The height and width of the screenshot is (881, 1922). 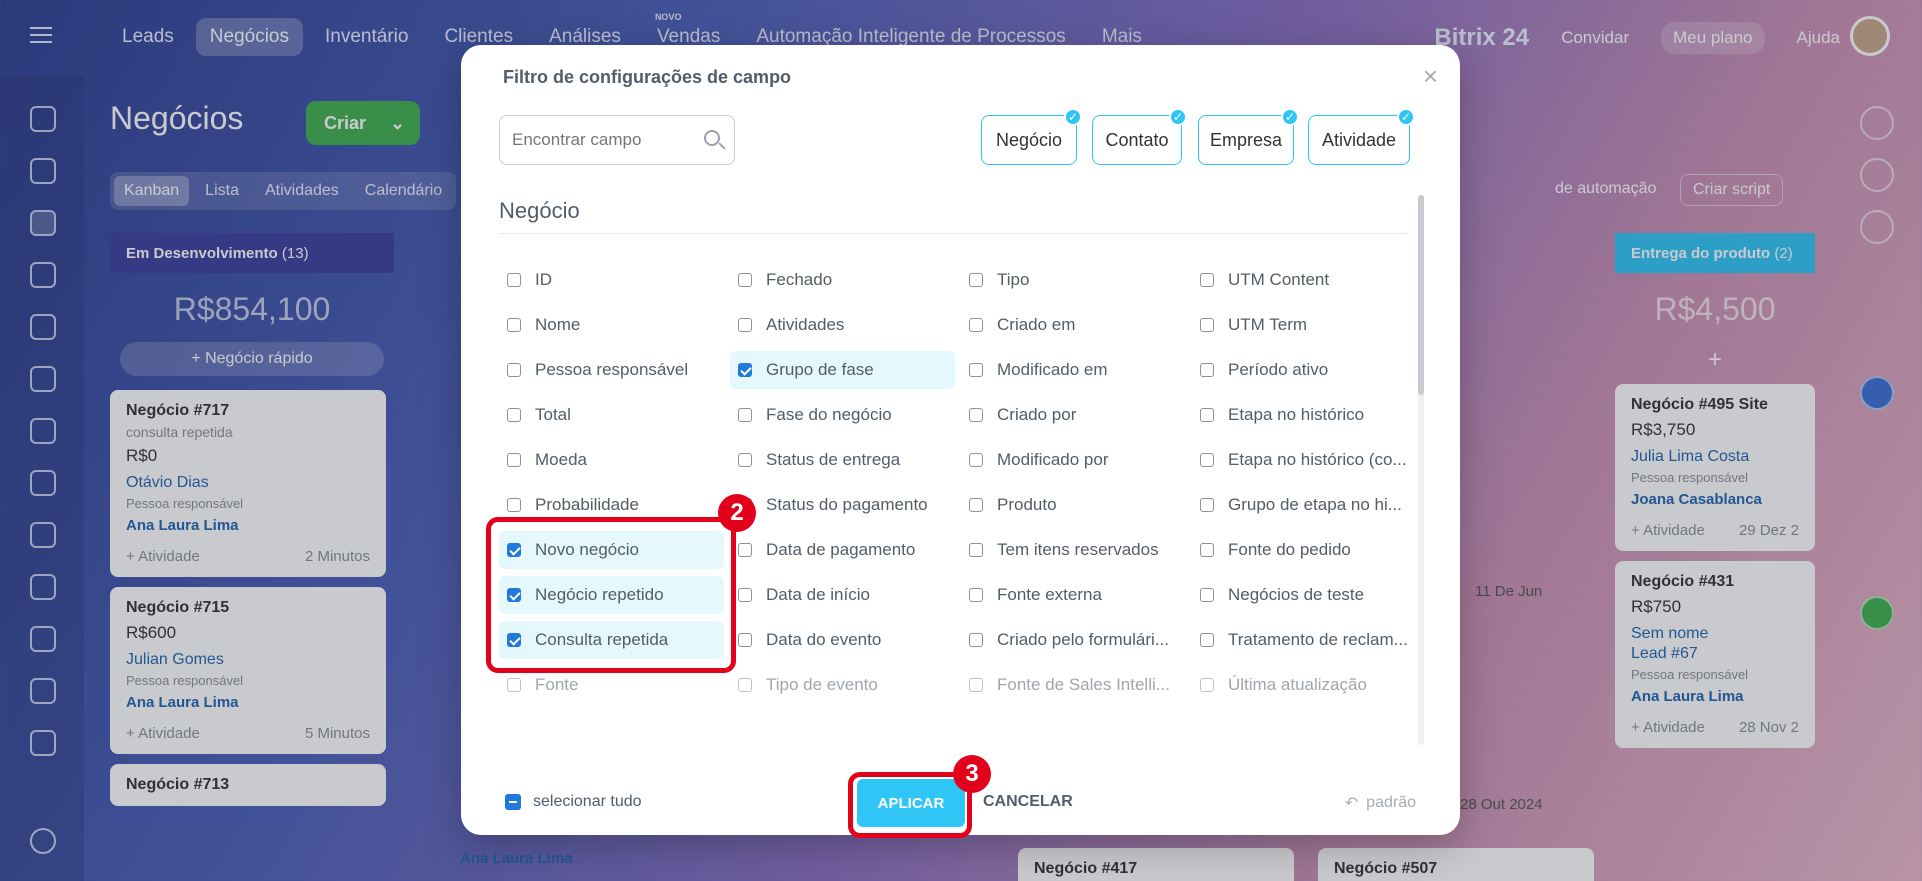 What do you see at coordinates (1296, 414) in the screenshot?
I see `field-label: Etapa no histórico` at bounding box center [1296, 414].